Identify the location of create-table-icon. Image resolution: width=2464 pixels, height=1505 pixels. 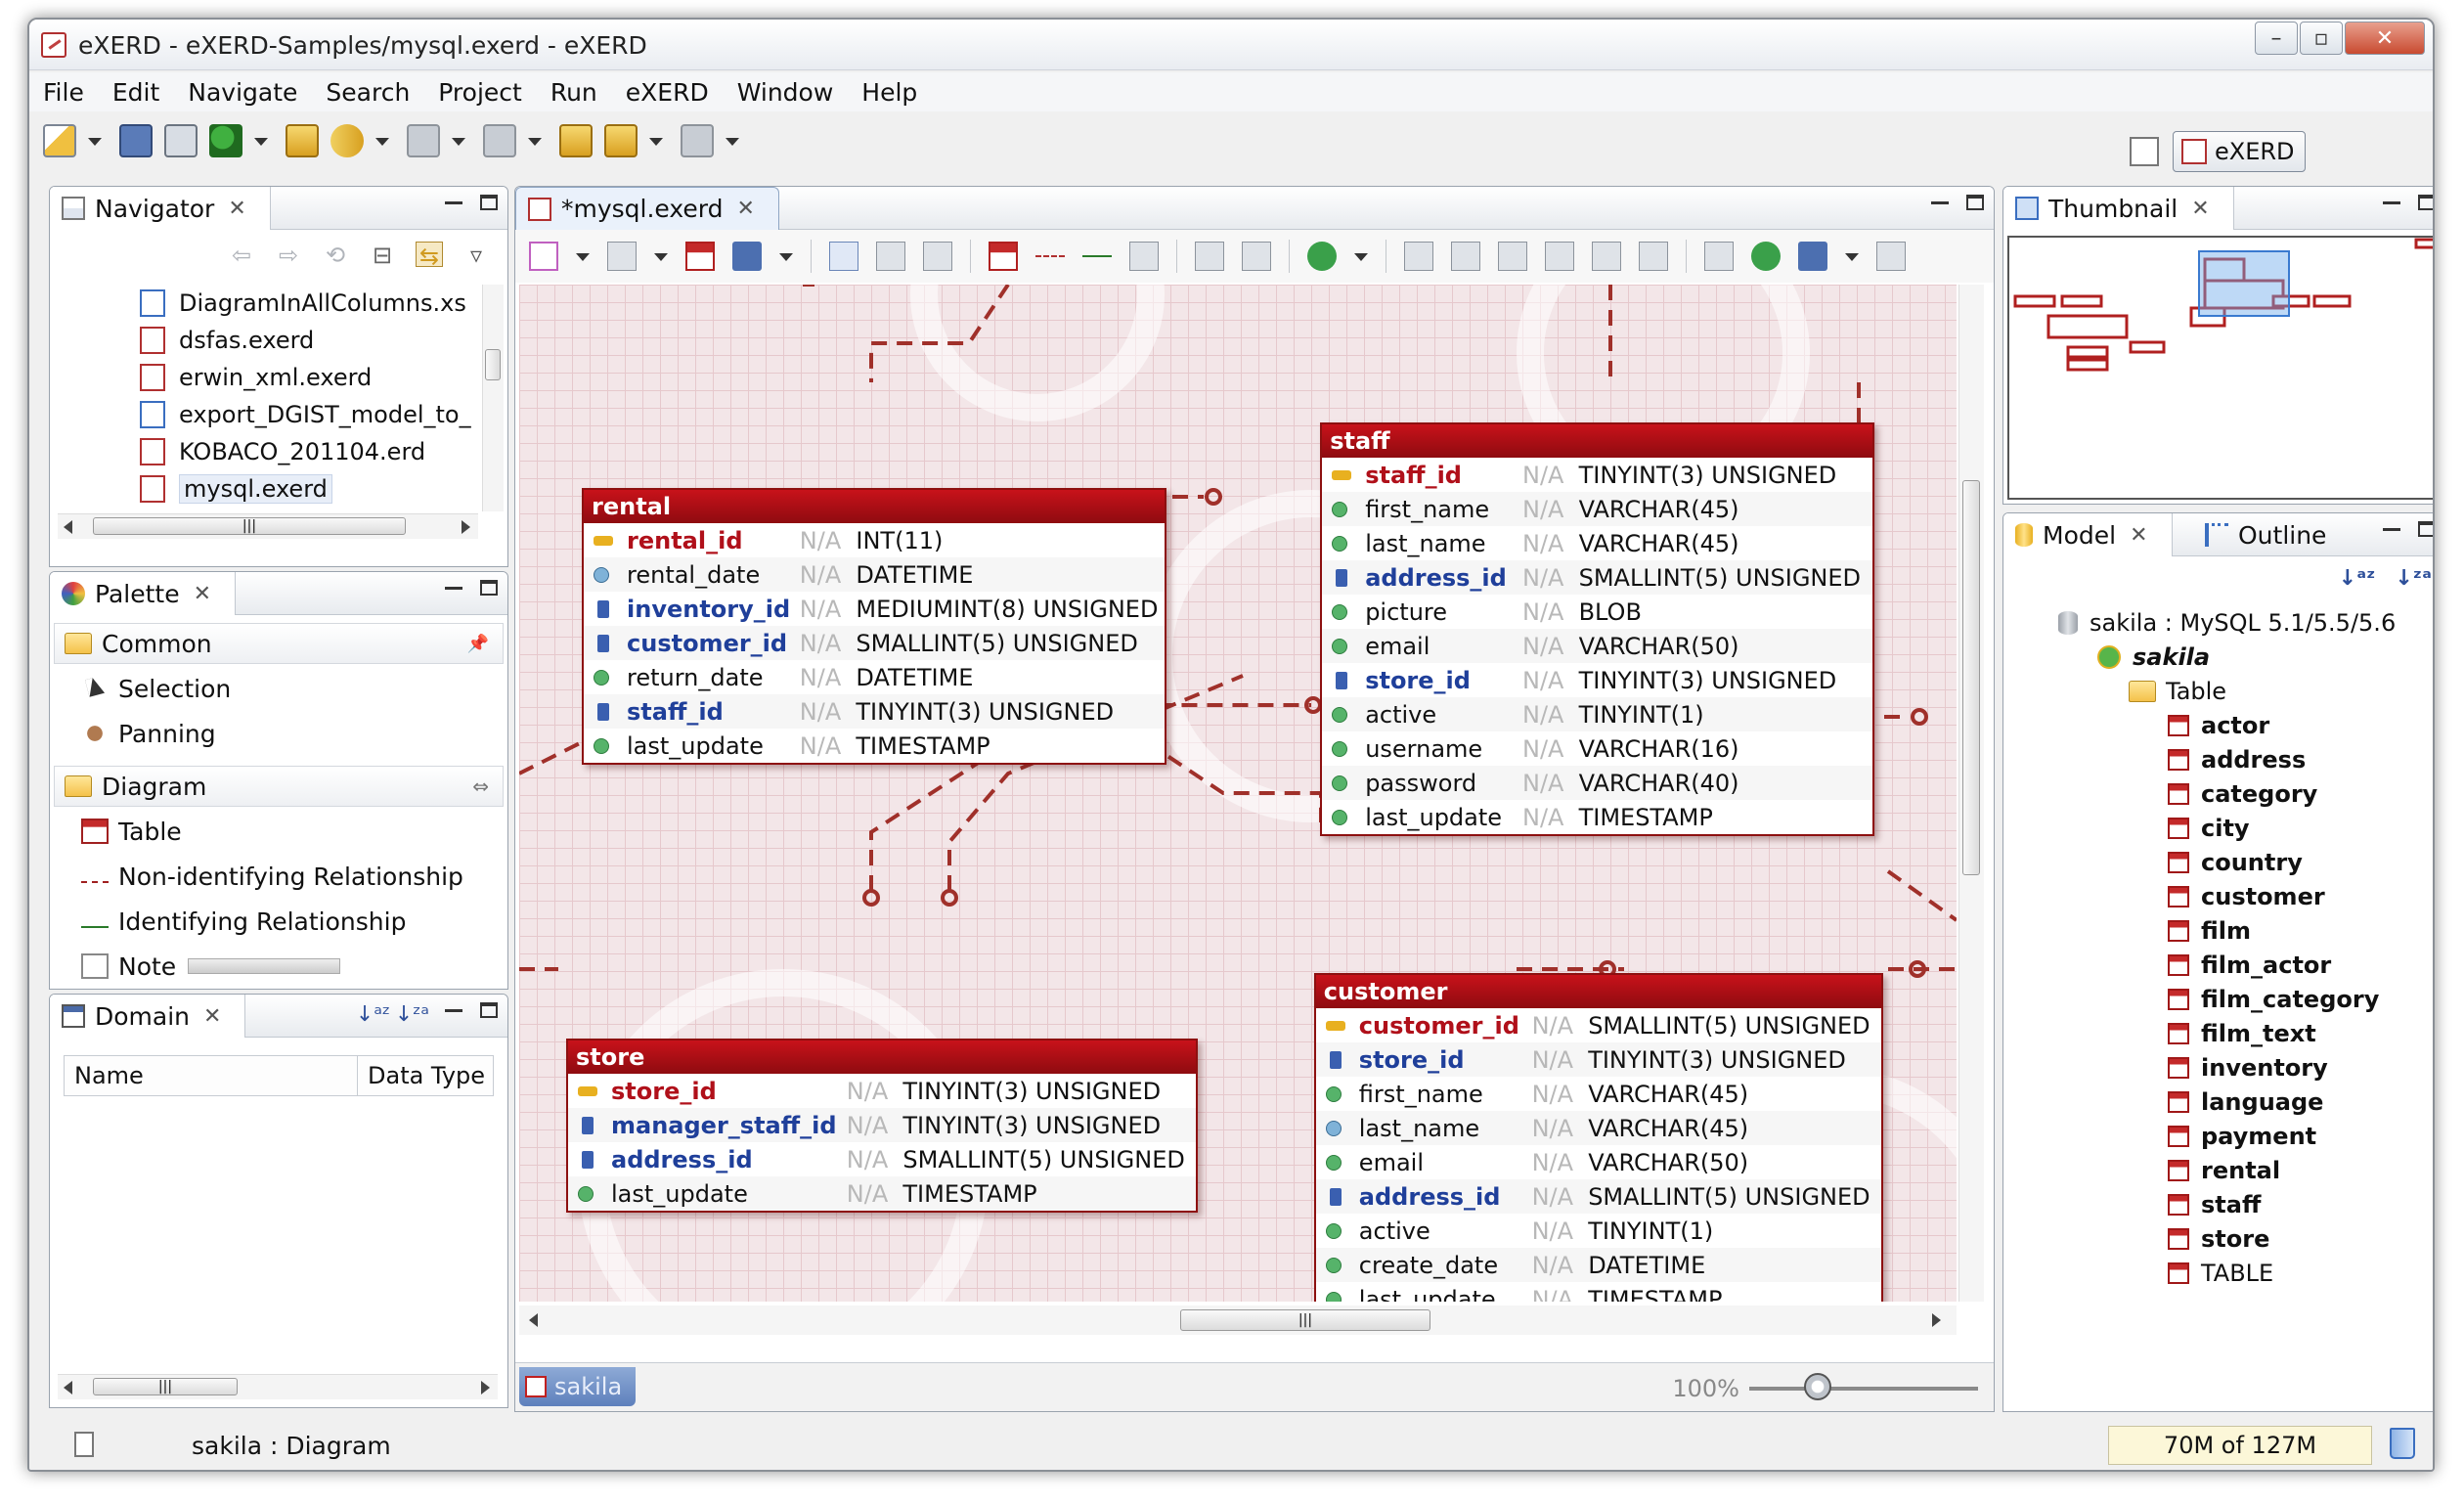
(1003, 256).